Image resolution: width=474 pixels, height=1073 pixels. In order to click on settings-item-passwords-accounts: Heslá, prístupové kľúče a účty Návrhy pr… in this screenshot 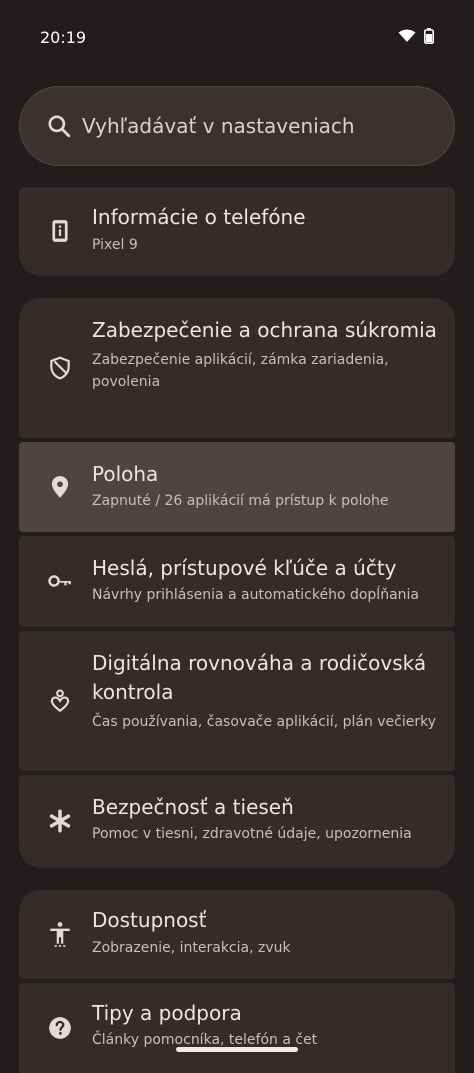, I will do `click(237, 581)`.